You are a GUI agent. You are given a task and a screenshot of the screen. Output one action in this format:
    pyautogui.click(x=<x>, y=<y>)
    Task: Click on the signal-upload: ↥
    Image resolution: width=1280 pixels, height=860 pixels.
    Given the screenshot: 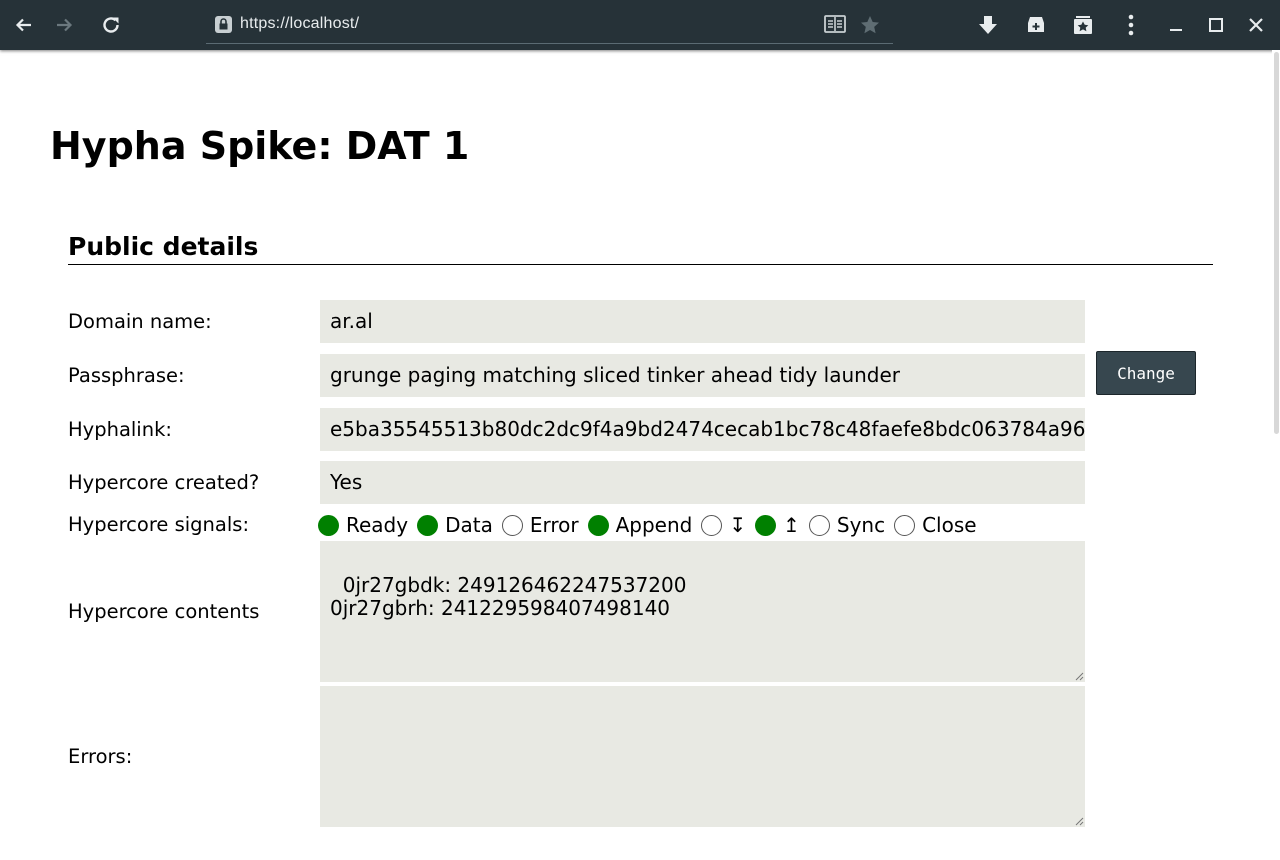 What is the action you would take?
    pyautogui.click(x=777, y=525)
    